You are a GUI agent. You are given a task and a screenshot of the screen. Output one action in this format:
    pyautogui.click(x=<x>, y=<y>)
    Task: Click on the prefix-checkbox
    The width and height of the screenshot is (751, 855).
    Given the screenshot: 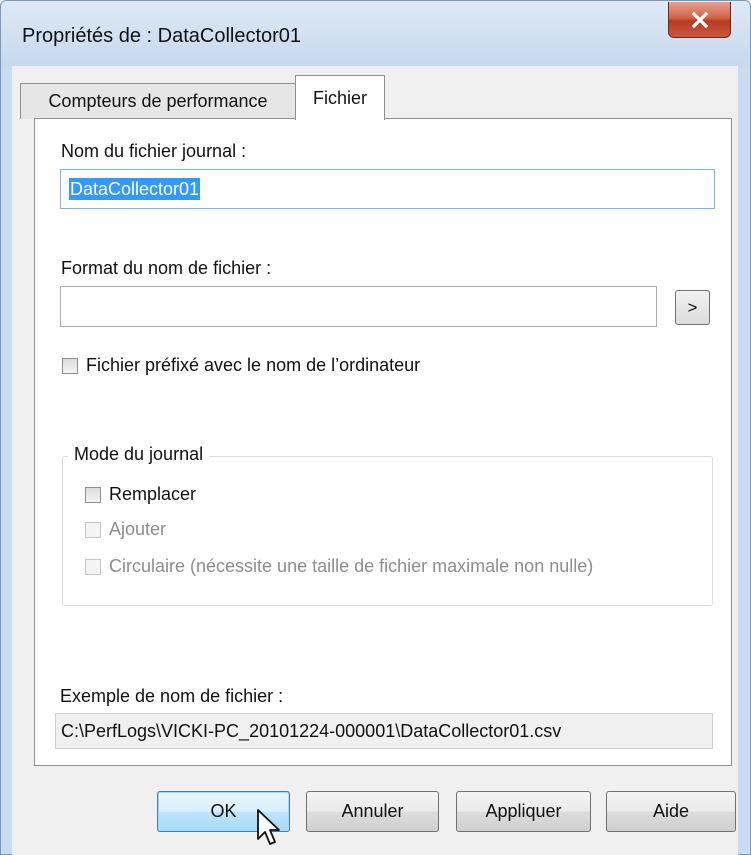 What is the action you would take?
    pyautogui.click(x=70, y=366)
    